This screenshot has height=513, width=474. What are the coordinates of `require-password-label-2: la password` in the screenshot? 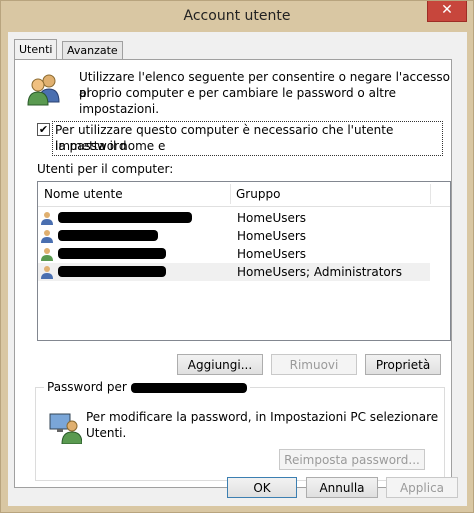 It's located at (91, 146).